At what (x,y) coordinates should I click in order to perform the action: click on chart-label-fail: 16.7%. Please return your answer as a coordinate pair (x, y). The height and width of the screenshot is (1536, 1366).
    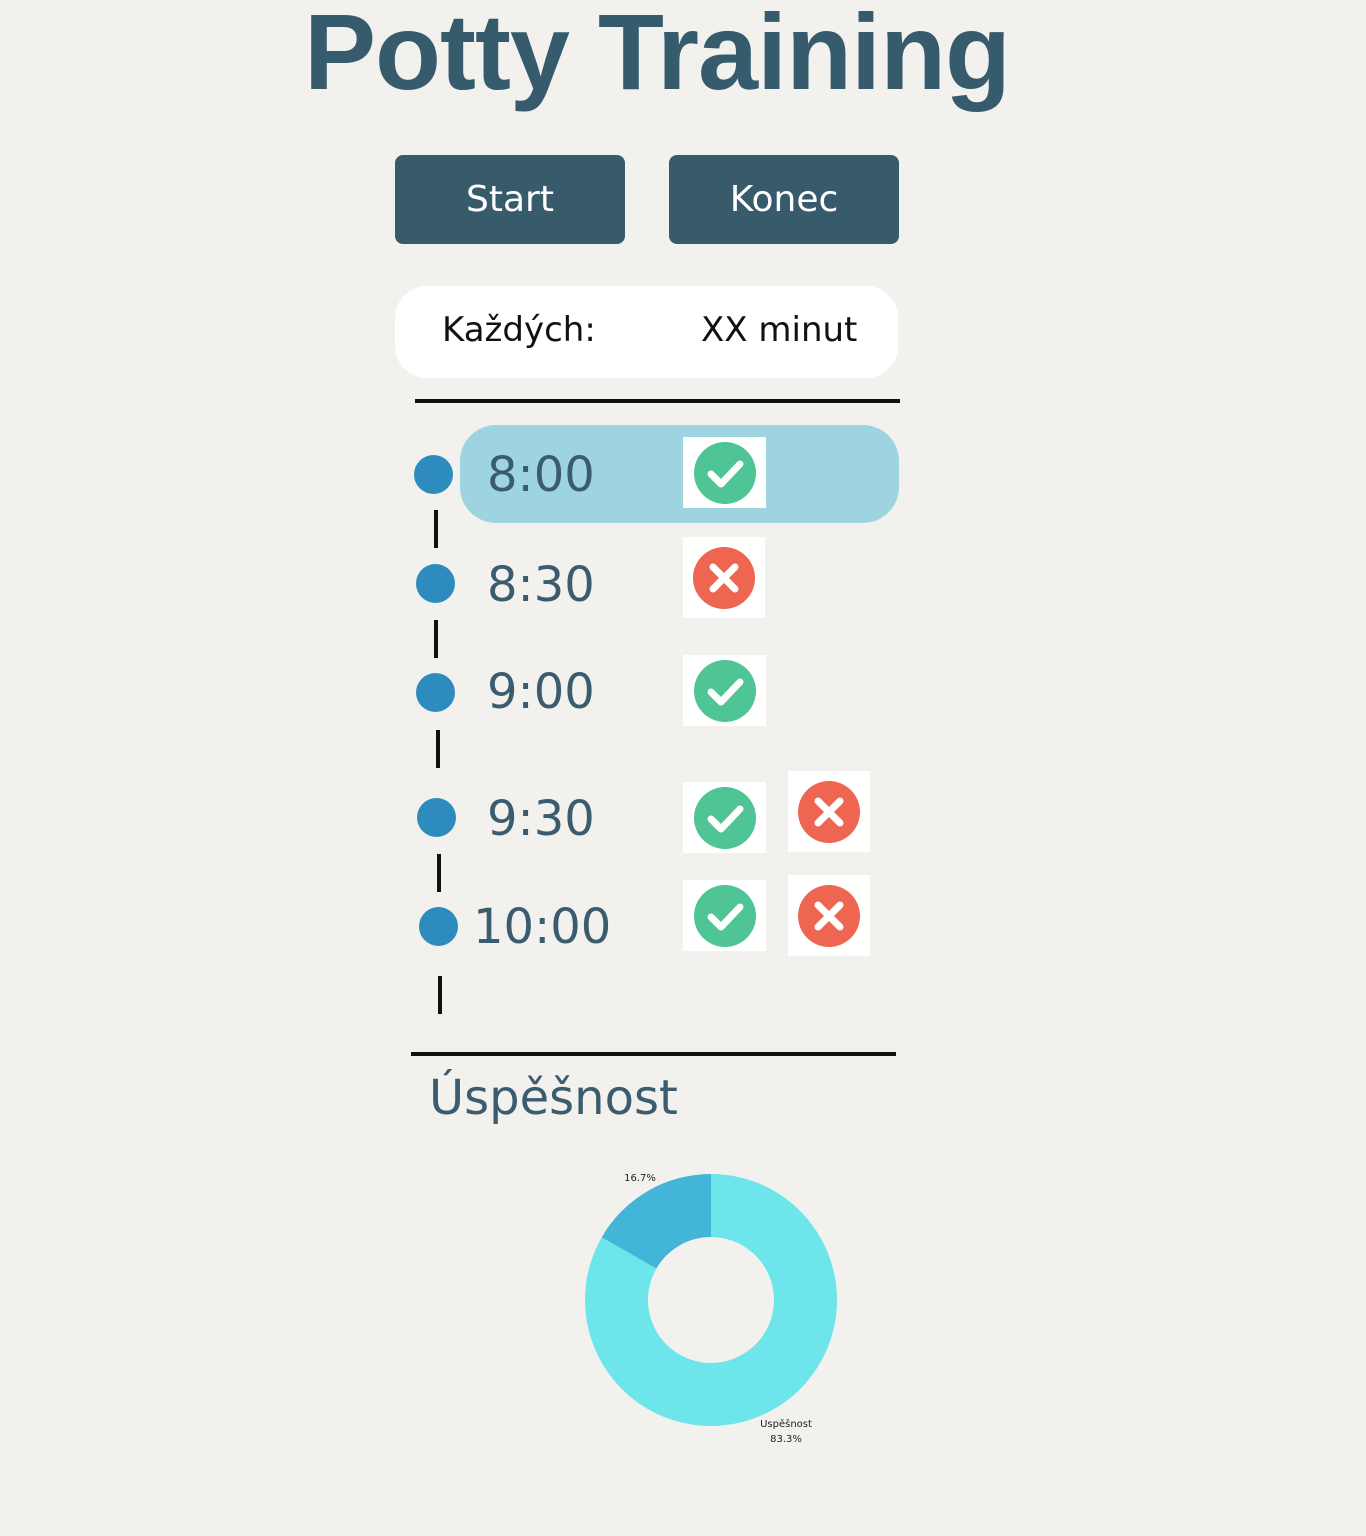
    Looking at the image, I should click on (640, 1178).